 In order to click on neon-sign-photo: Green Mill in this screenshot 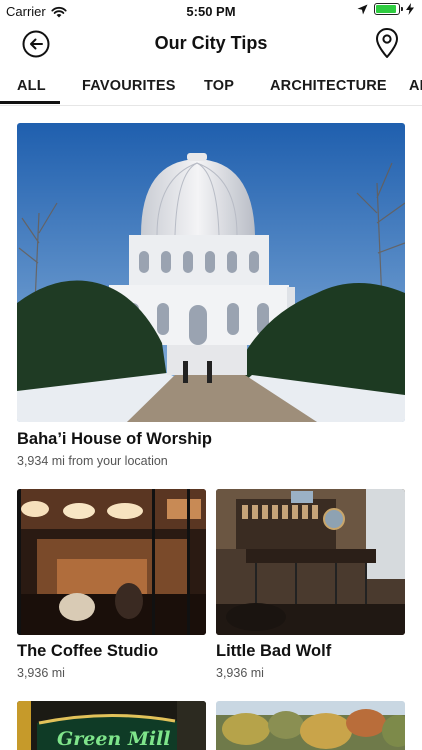, I will do `click(111, 725)`.